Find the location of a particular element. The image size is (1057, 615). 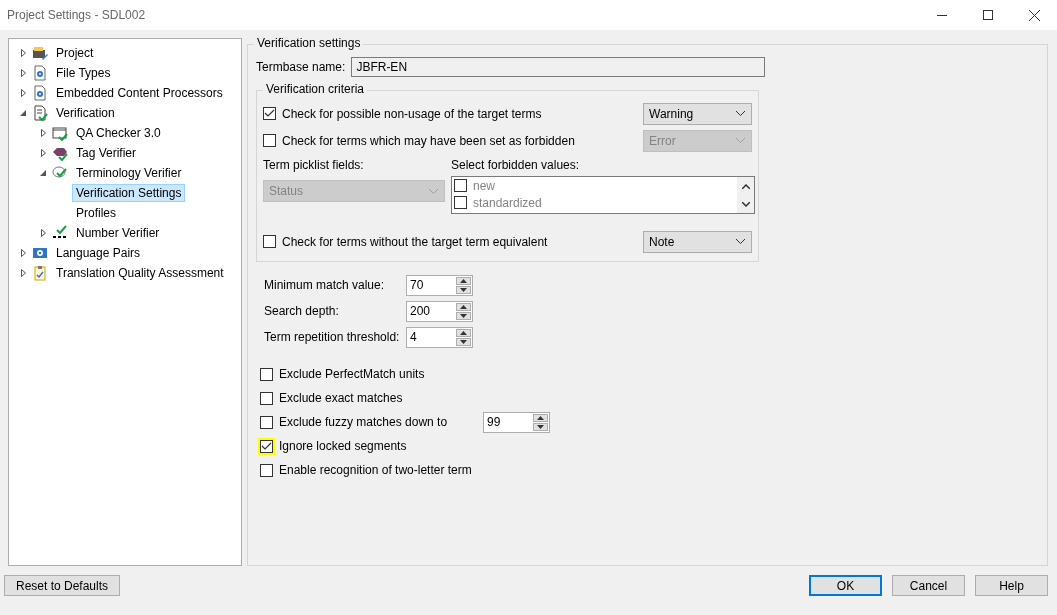

number-spinner: 70 is located at coordinates (439, 285).